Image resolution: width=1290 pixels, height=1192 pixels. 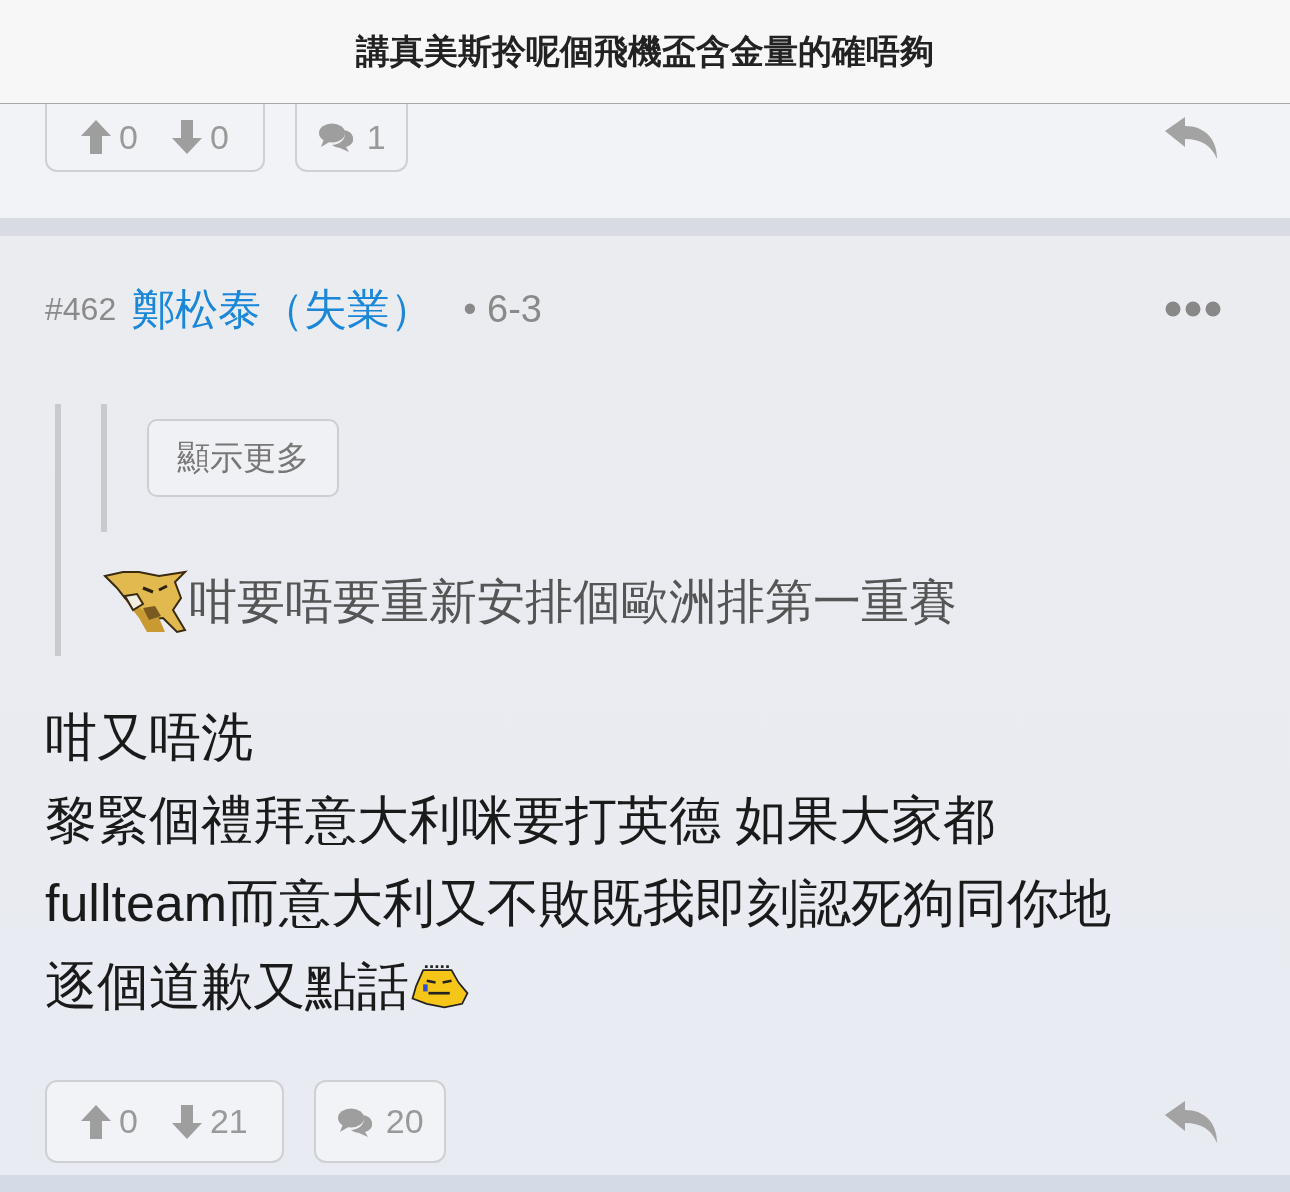 I want to click on body-line: 咁又唔洗, so click(x=149, y=737).